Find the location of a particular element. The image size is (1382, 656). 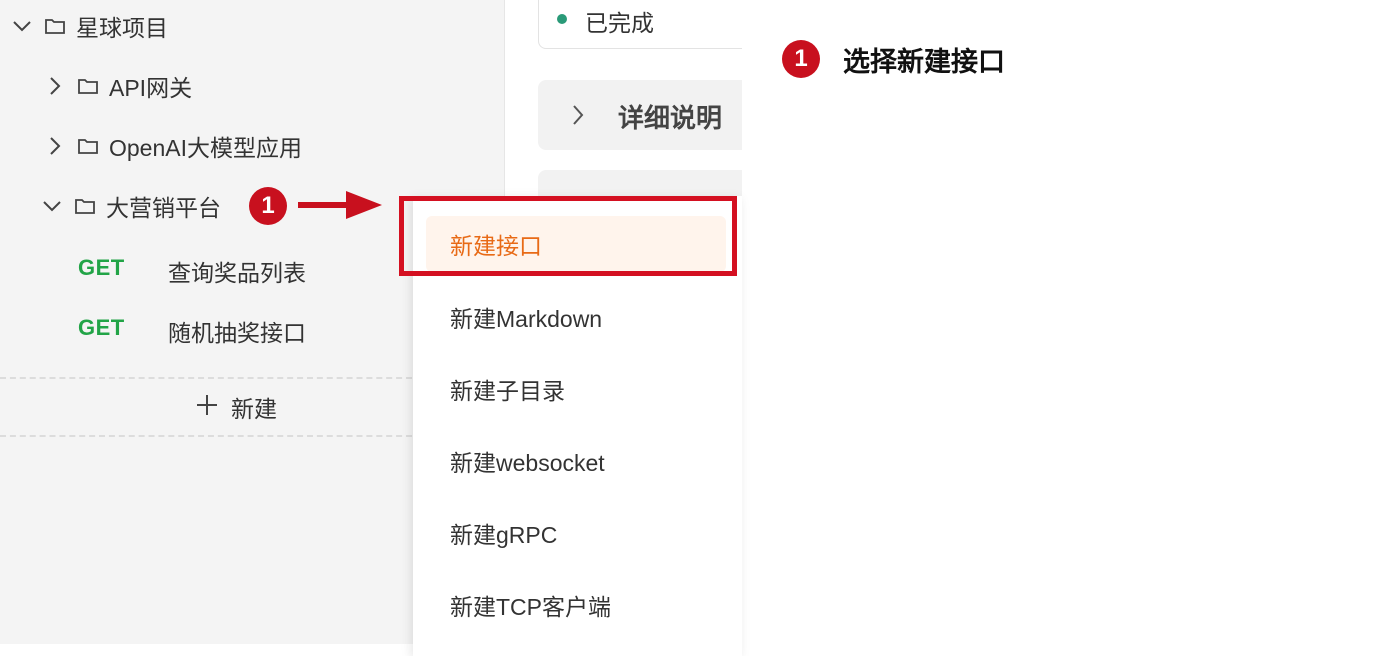

highlight-box is located at coordinates (568, 236).